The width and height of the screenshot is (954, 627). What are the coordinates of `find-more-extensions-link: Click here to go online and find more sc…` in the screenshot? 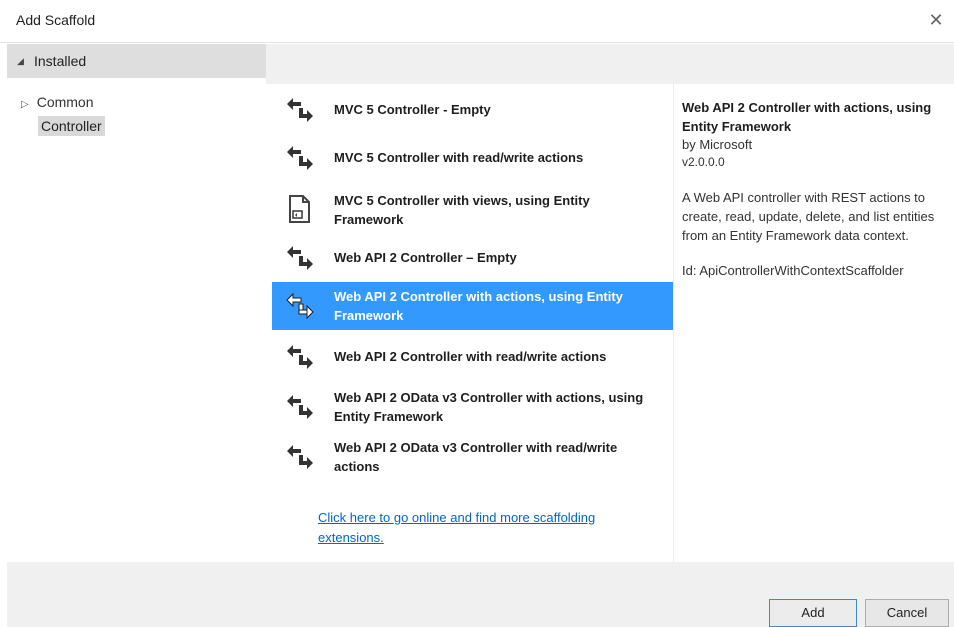 It's located at (483, 528).